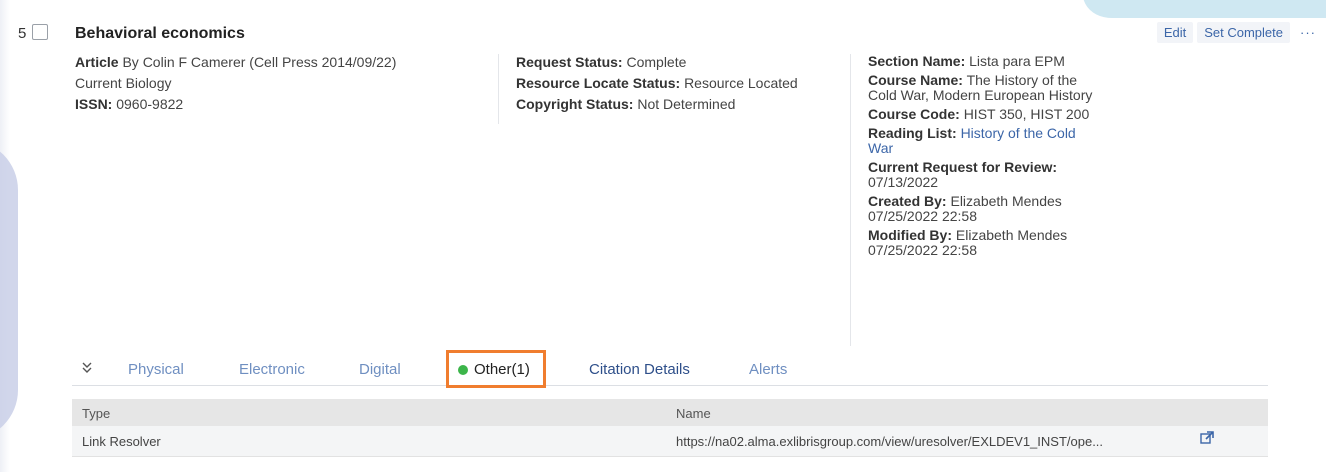  I want to click on request-status-value: Complete, so click(656, 62).